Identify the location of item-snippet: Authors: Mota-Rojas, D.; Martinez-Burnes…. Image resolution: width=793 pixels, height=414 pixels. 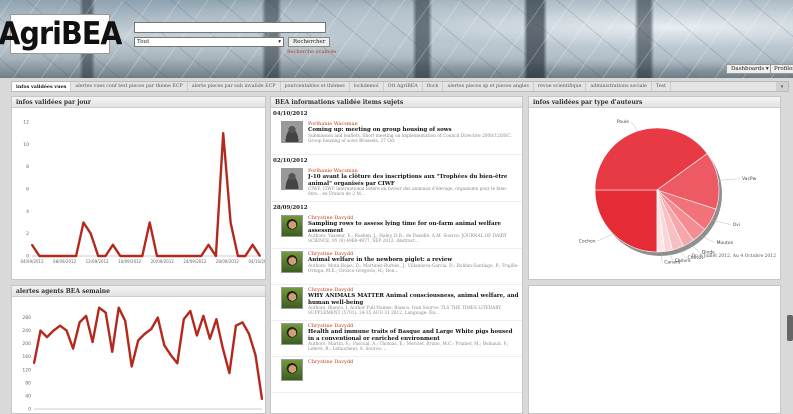
(413, 268).